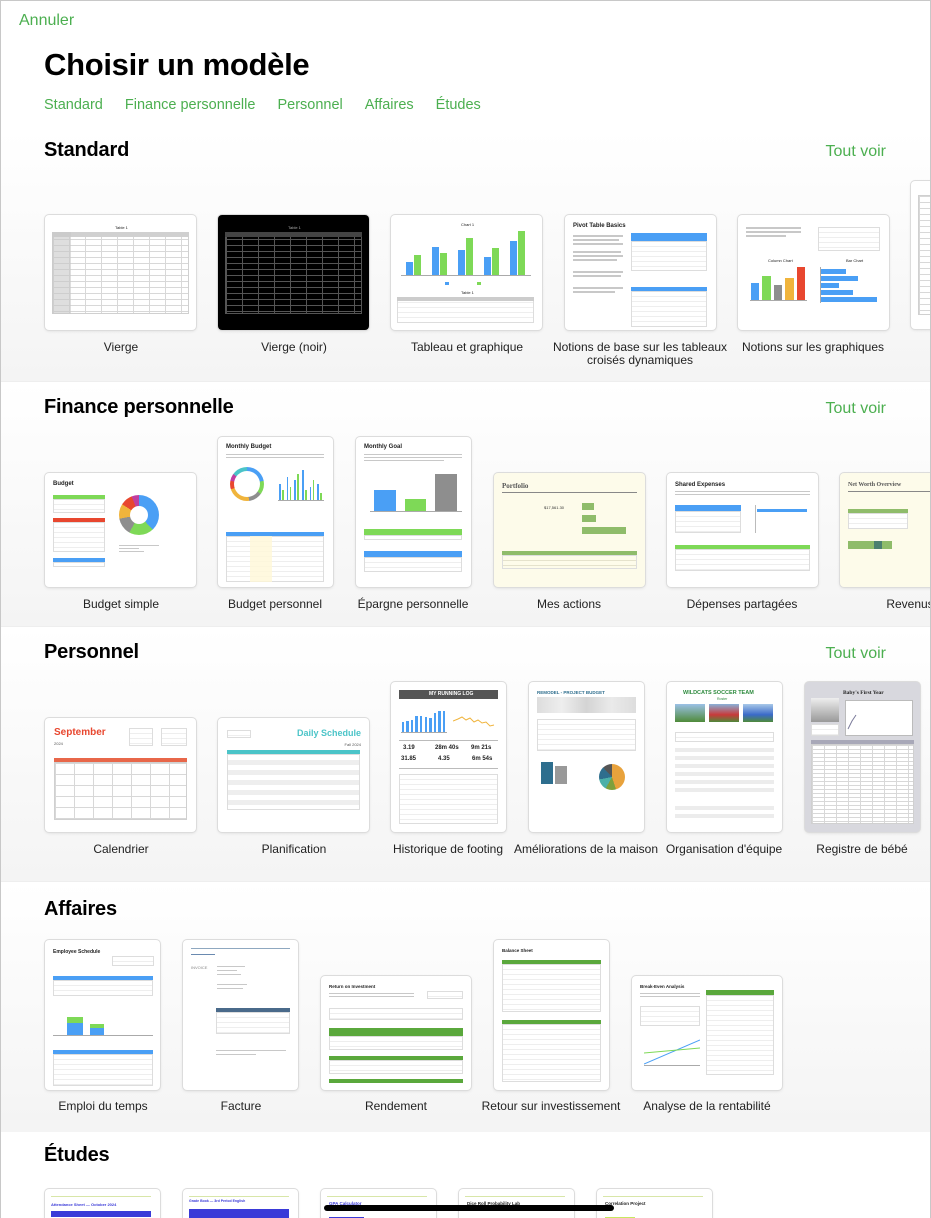 The image size is (931, 1218). Describe the element at coordinates (879, 718) in the screenshot. I see `growth-chart` at that location.